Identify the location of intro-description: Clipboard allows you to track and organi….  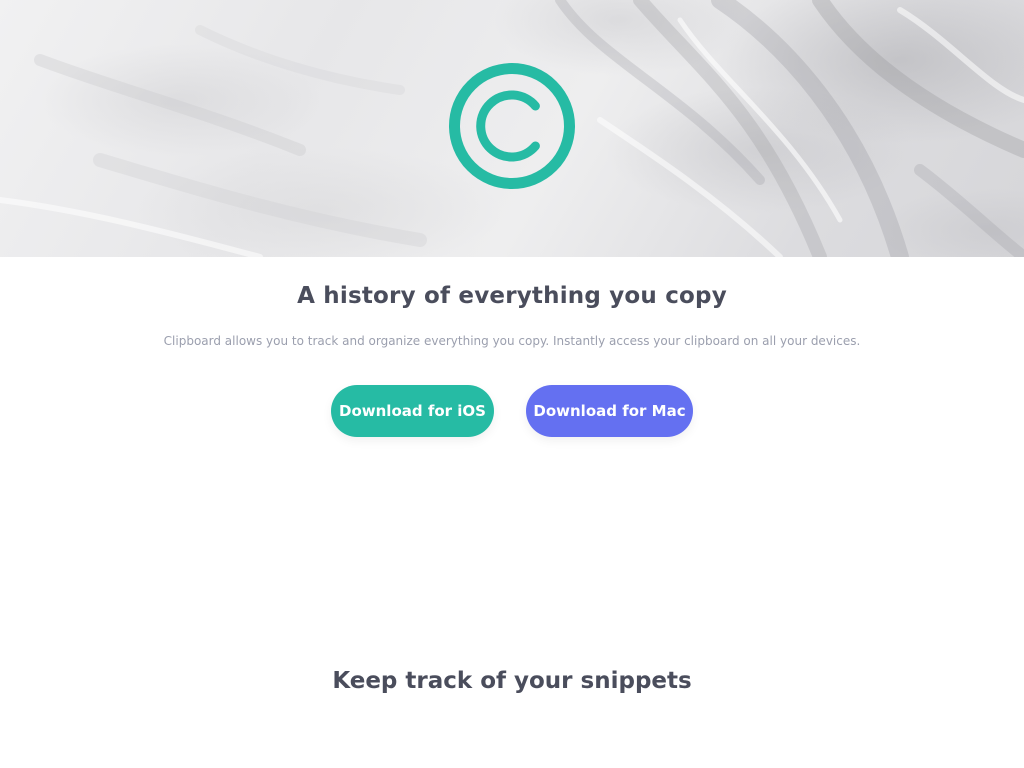
(512, 341).